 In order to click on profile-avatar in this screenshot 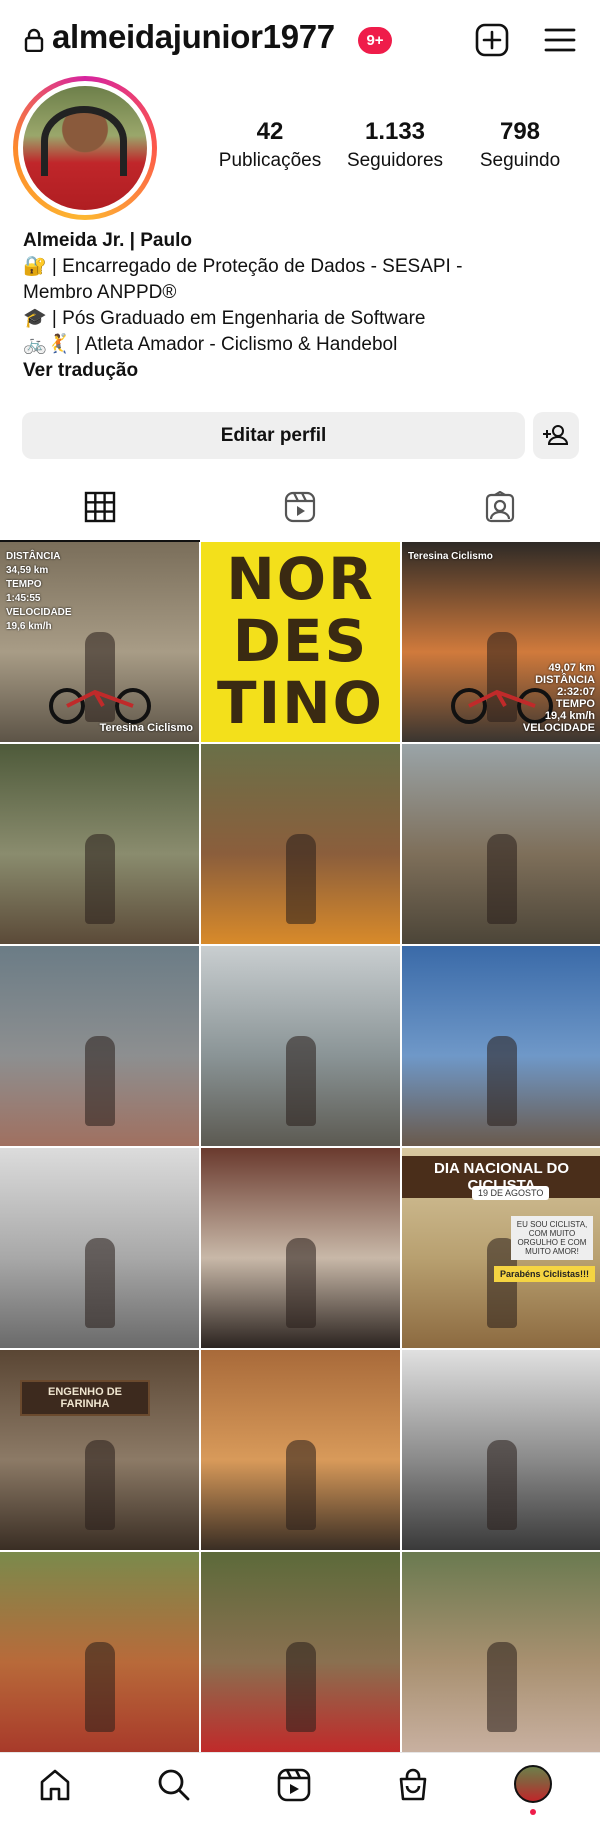, I will do `click(85, 148)`.